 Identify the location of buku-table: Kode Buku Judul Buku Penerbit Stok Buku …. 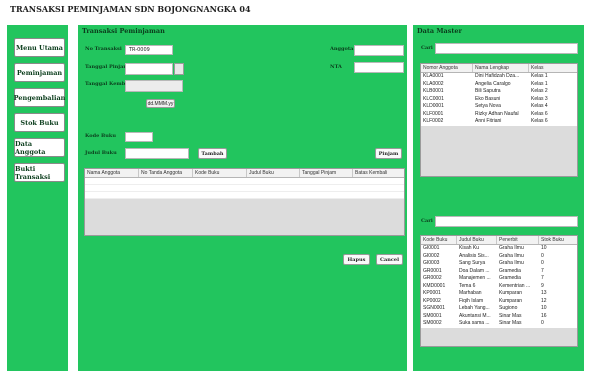
(499, 291).